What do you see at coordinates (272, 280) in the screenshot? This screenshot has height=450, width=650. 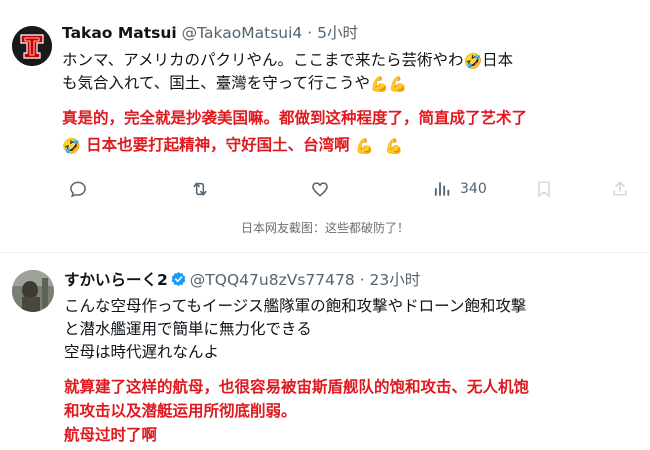 I see `handle: @TQQ47u8zVs77478` at bounding box center [272, 280].